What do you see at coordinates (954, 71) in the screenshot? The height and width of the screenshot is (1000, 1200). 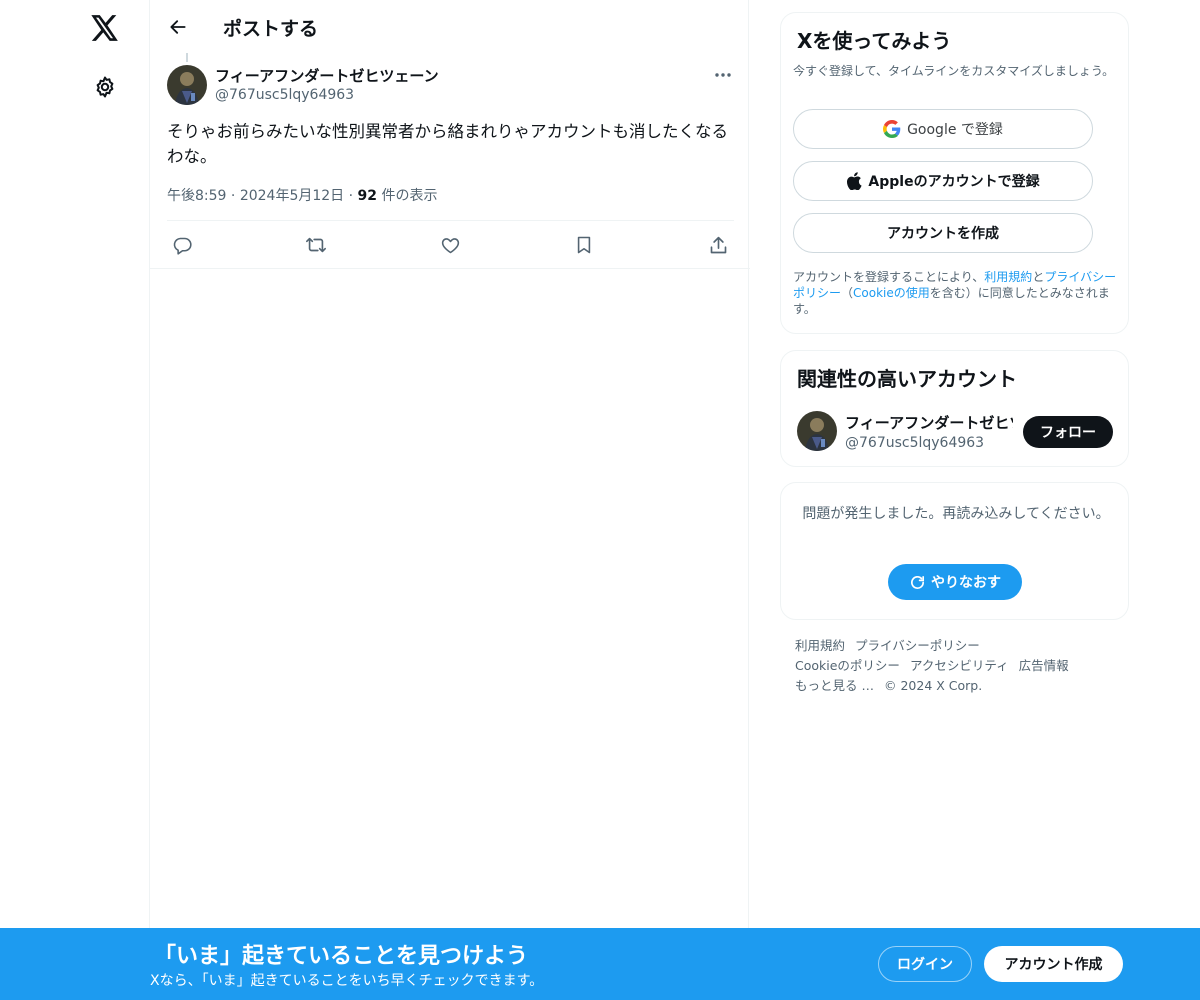 I see `signup-card-subtitle: 今すぐ登録して、タイムラインをカスタマイズしましょう。` at bounding box center [954, 71].